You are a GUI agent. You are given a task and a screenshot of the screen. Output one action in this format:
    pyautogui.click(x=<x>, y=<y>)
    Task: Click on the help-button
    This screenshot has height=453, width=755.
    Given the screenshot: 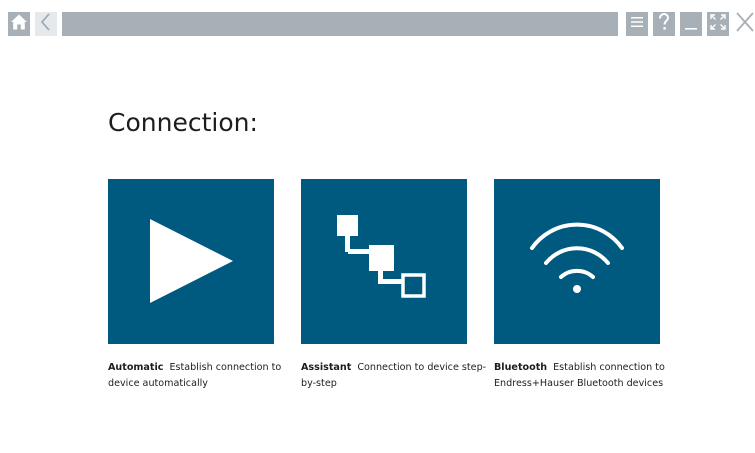 What is the action you would take?
    pyautogui.click(x=664, y=24)
    